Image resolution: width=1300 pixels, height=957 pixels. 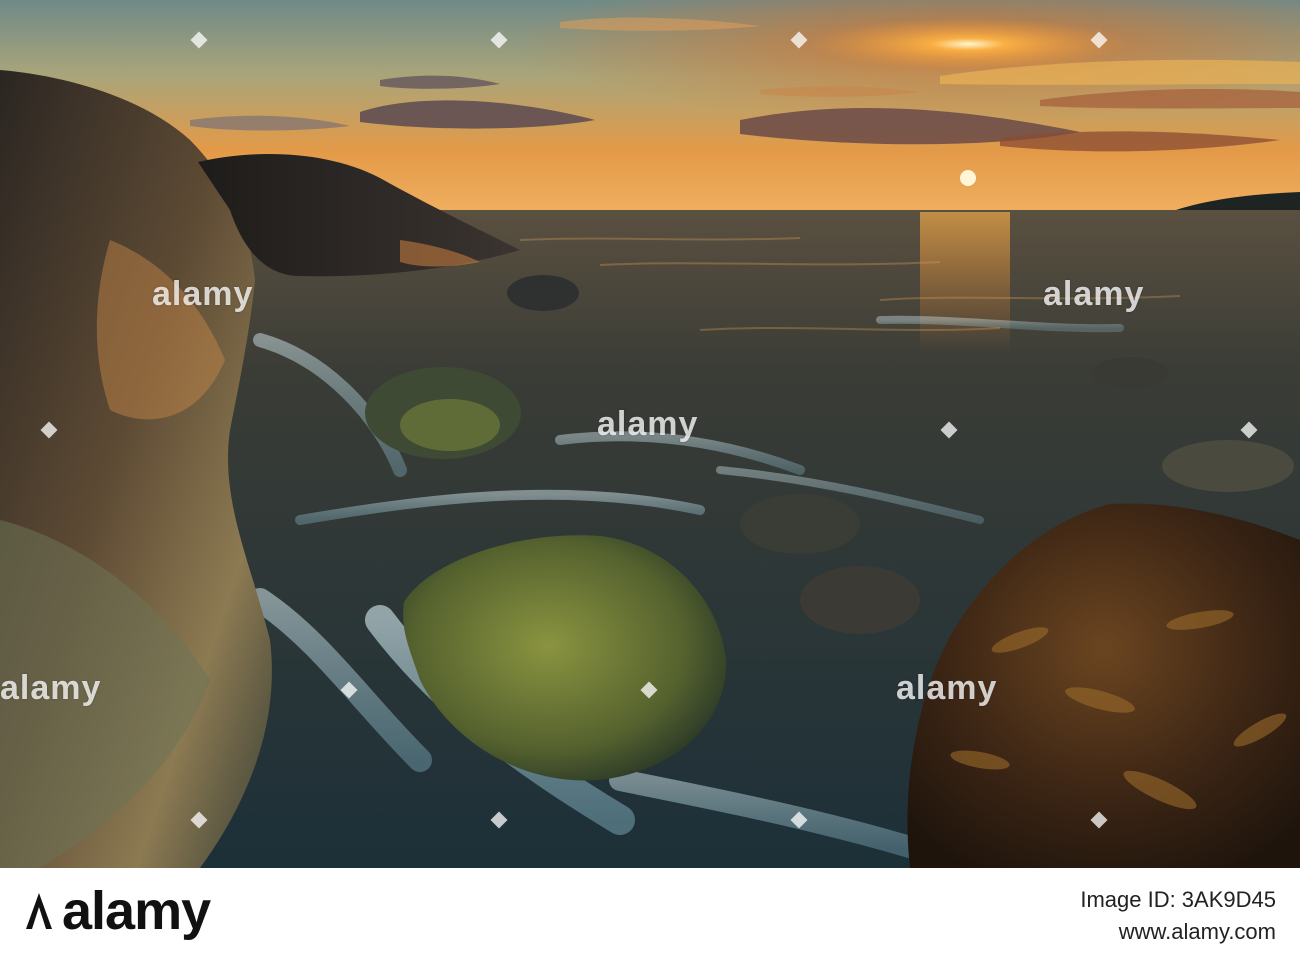 I want to click on sun-reflection, so click(x=965, y=282).